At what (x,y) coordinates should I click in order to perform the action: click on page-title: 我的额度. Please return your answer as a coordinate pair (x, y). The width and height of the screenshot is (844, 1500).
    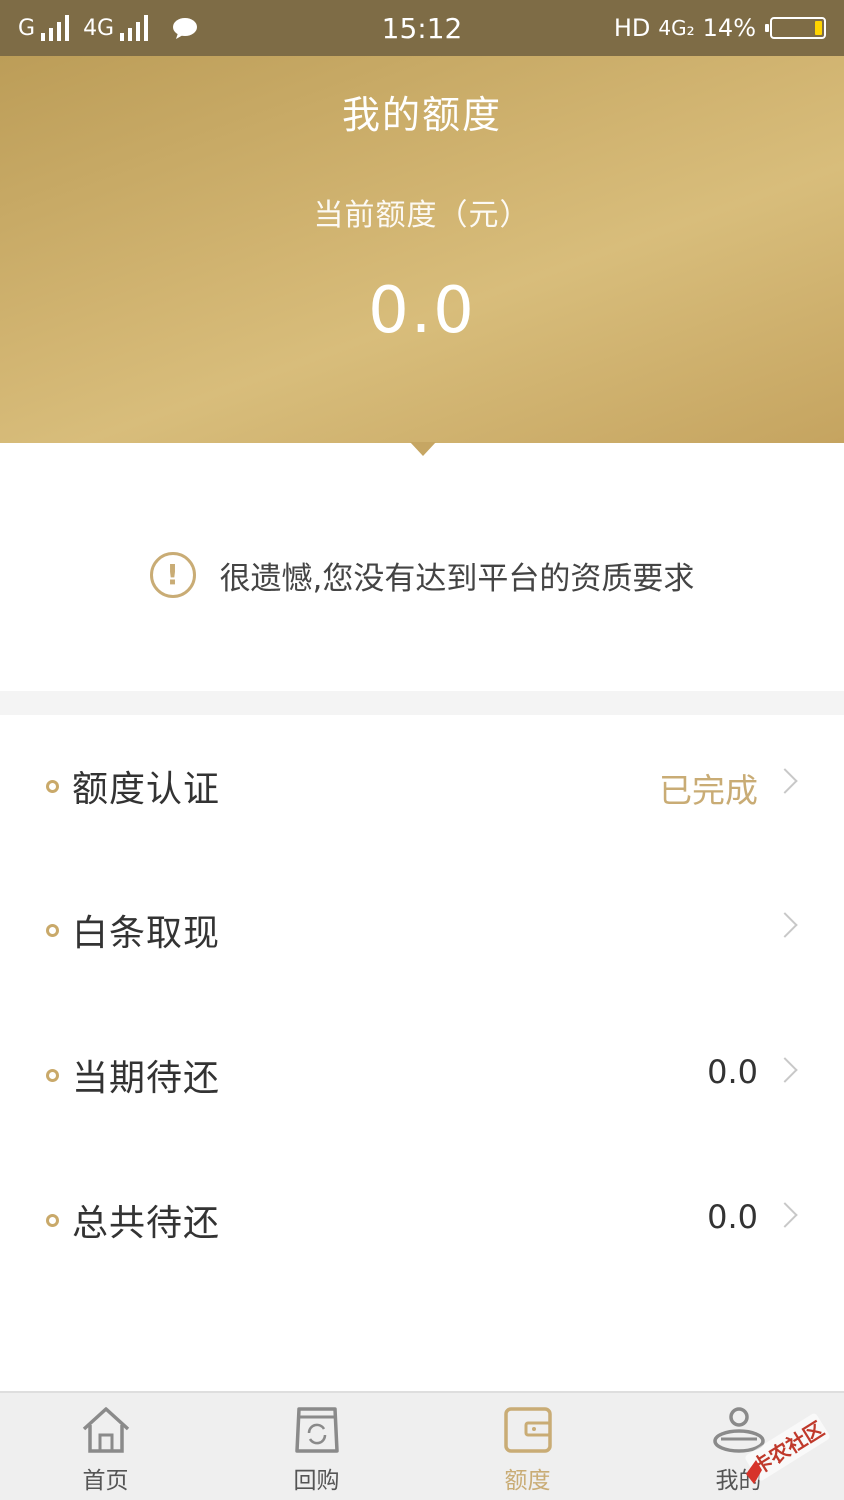
    Looking at the image, I should click on (421, 115).